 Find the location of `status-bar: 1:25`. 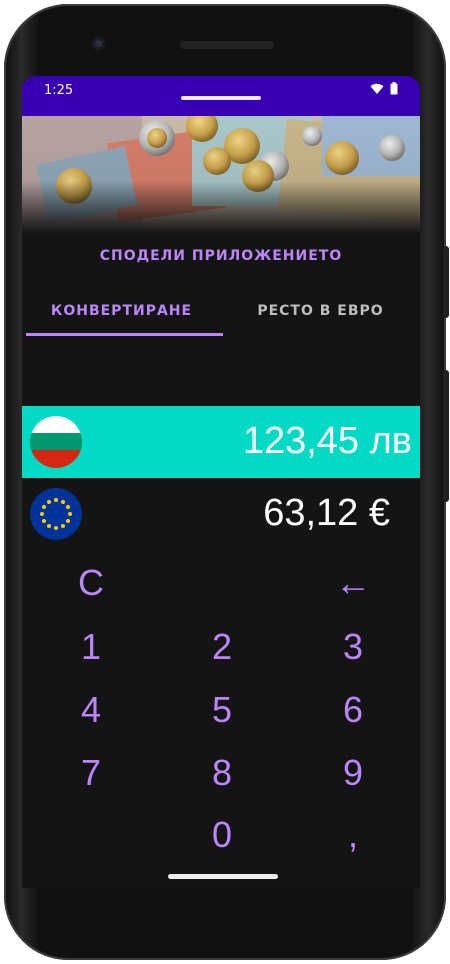

status-bar: 1:25 is located at coordinates (221, 96).